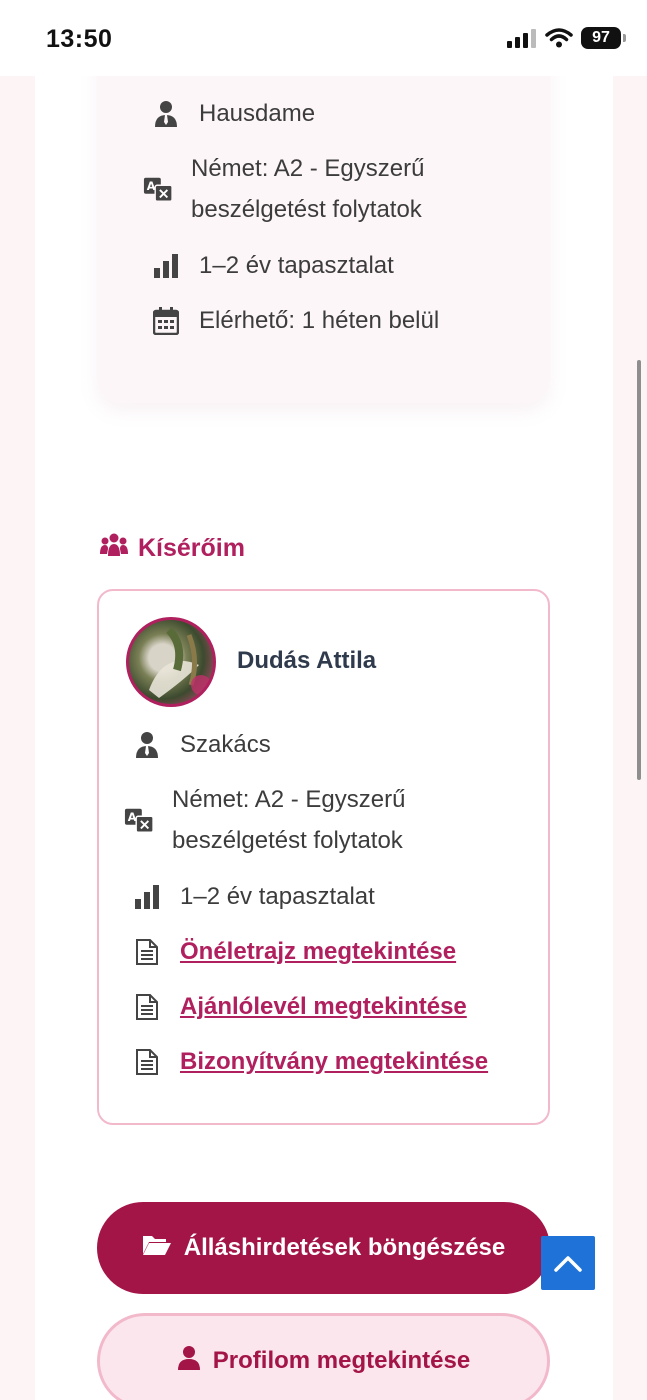  Describe the element at coordinates (344, 1247) in the screenshot. I see `browse-jobs-label: Álláshirdetések böngészése` at that location.